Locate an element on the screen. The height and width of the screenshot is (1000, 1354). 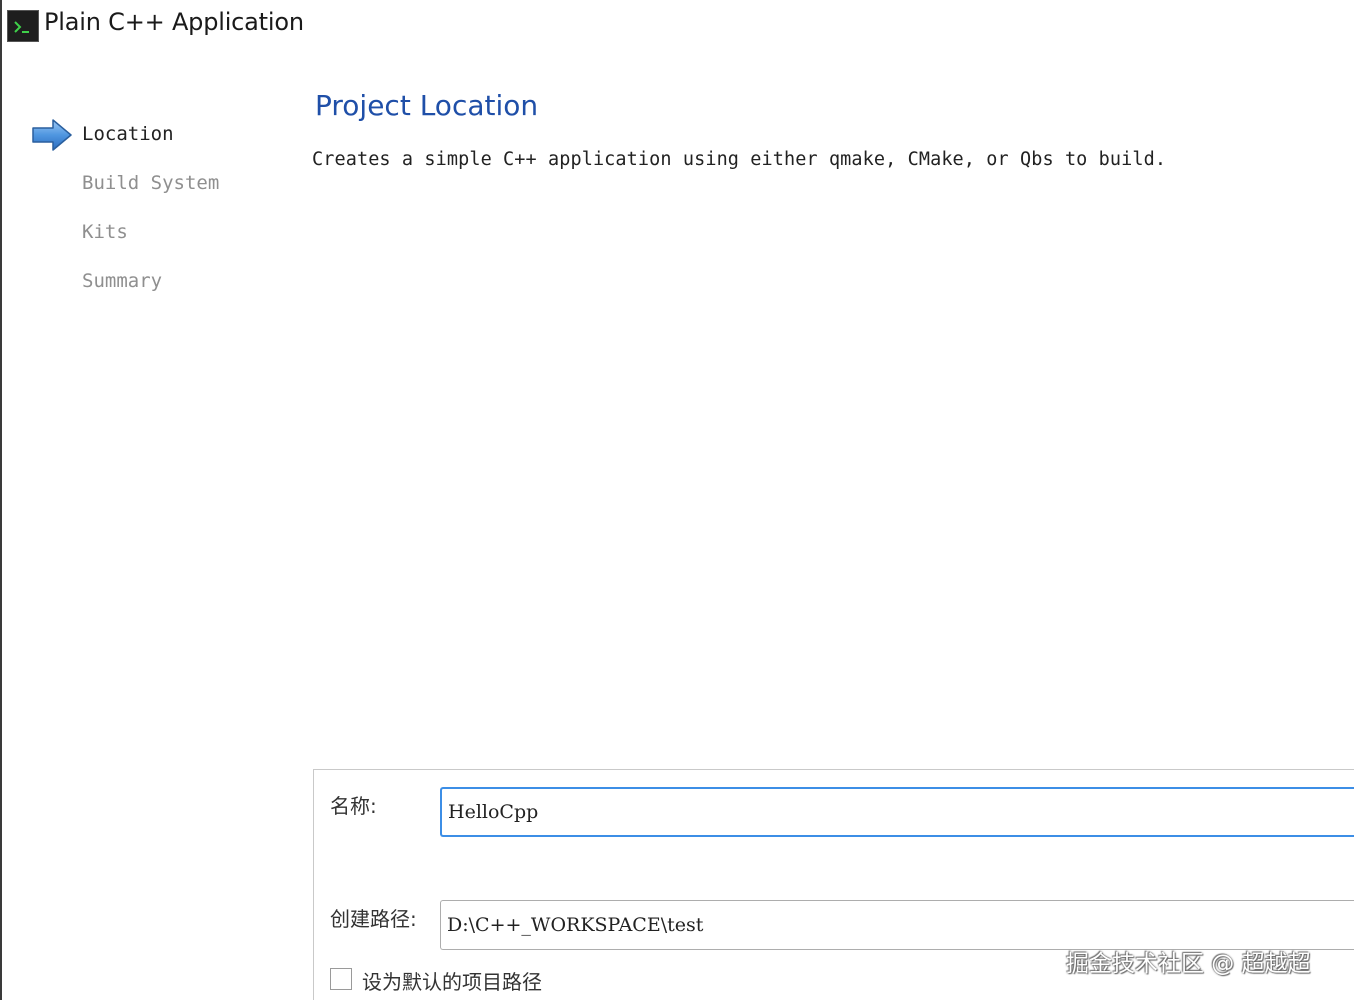
project-path-input: D:\C++_WORKSPACE\test is located at coordinates (897, 925).